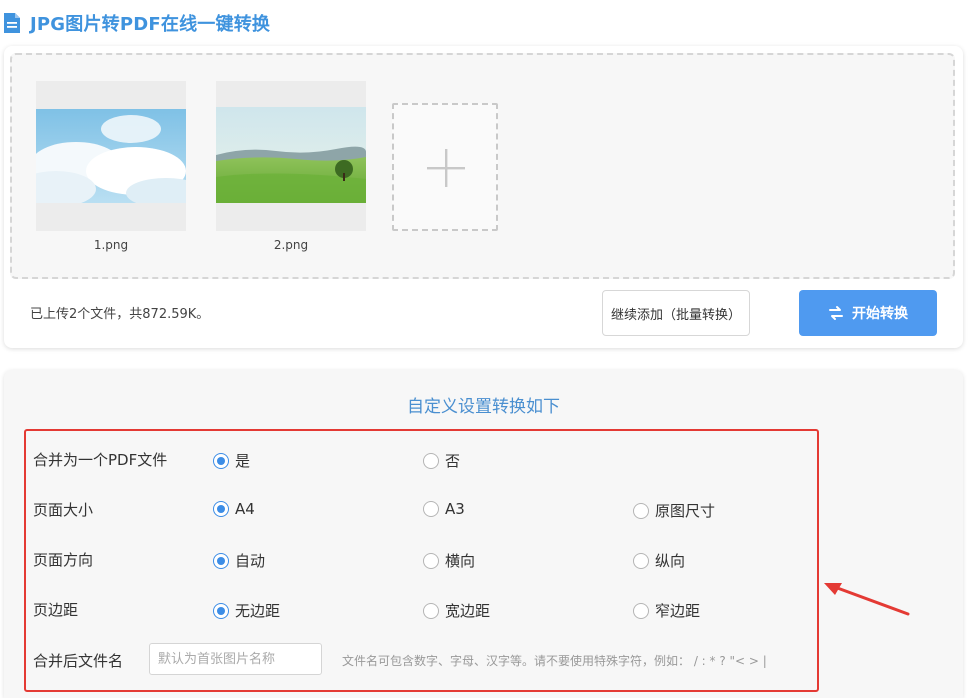 The width and height of the screenshot is (974, 698). I want to click on merge-no-radio: 否, so click(441, 460).